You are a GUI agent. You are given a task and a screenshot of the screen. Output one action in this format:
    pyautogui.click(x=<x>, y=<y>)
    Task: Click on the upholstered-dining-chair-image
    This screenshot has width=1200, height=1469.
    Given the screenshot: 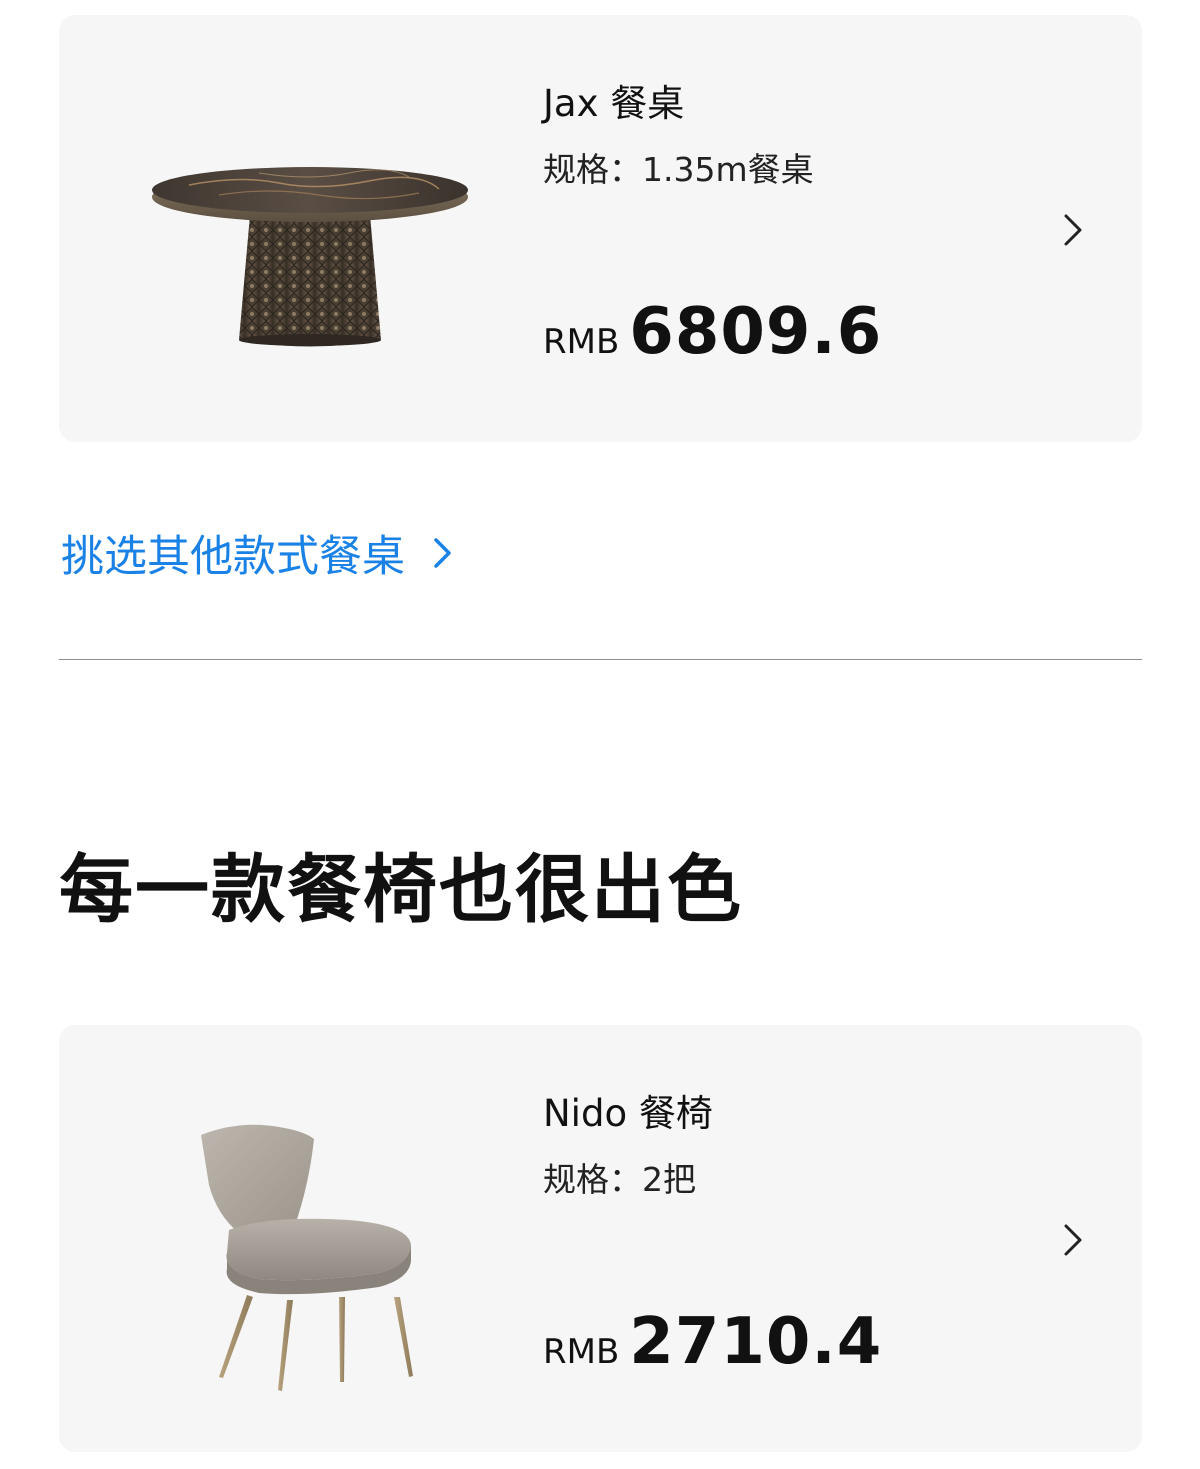 What is the action you would take?
    pyautogui.click(x=309, y=1235)
    